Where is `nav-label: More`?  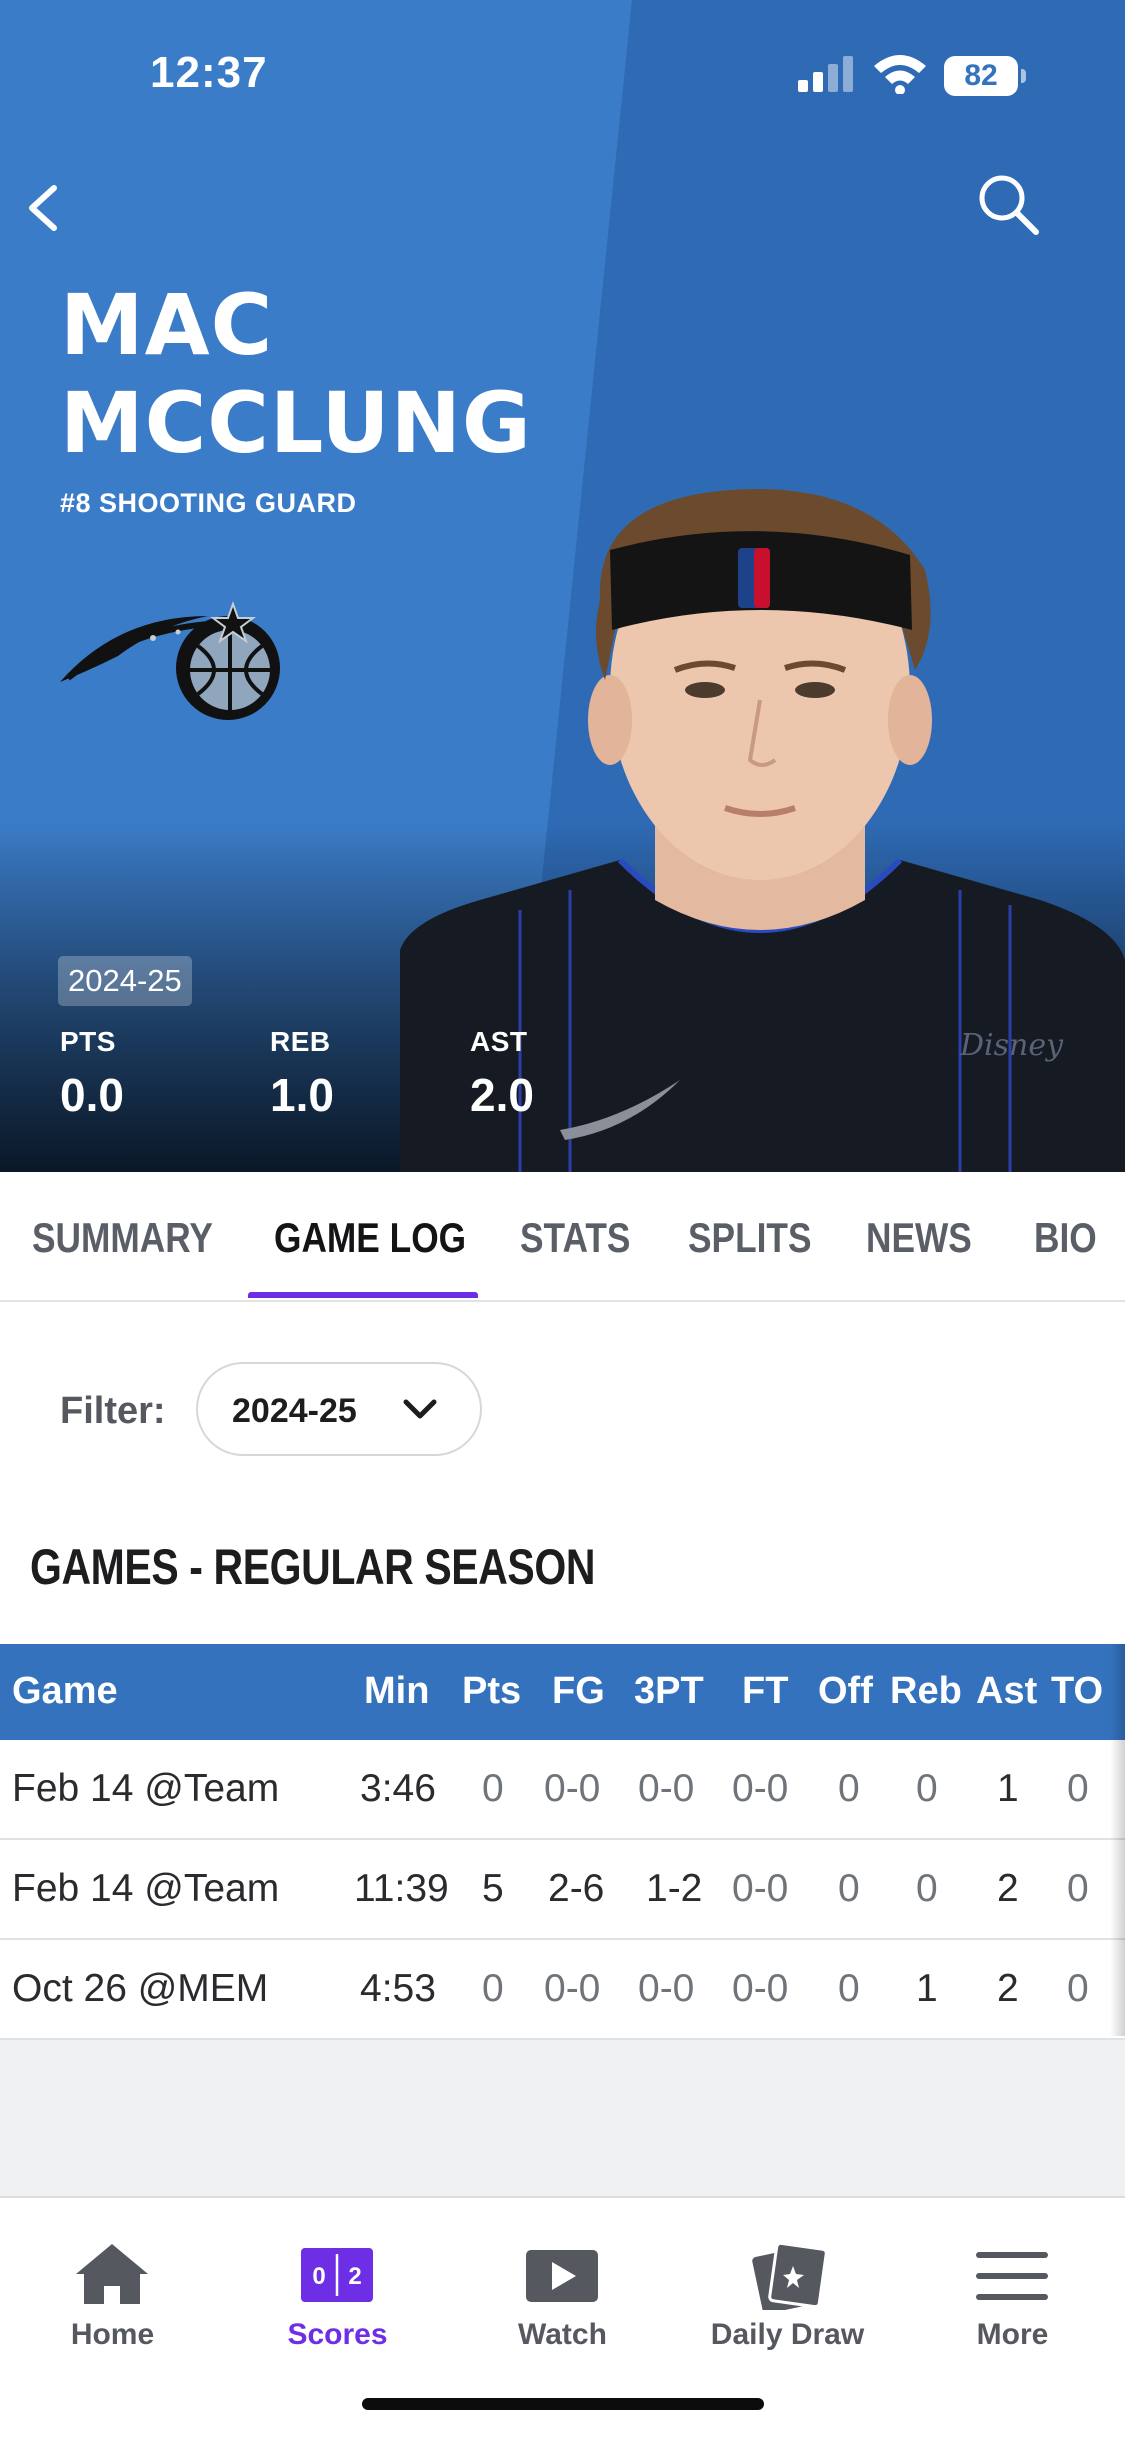 nav-label: More is located at coordinates (1012, 2334).